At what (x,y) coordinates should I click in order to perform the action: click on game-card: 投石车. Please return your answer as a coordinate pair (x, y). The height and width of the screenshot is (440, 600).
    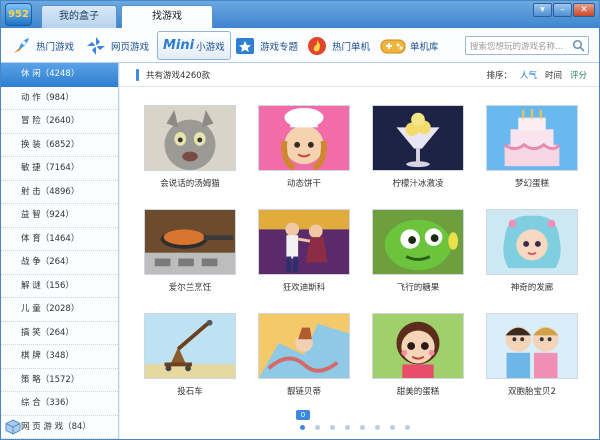
    Looking at the image, I should click on (190, 355).